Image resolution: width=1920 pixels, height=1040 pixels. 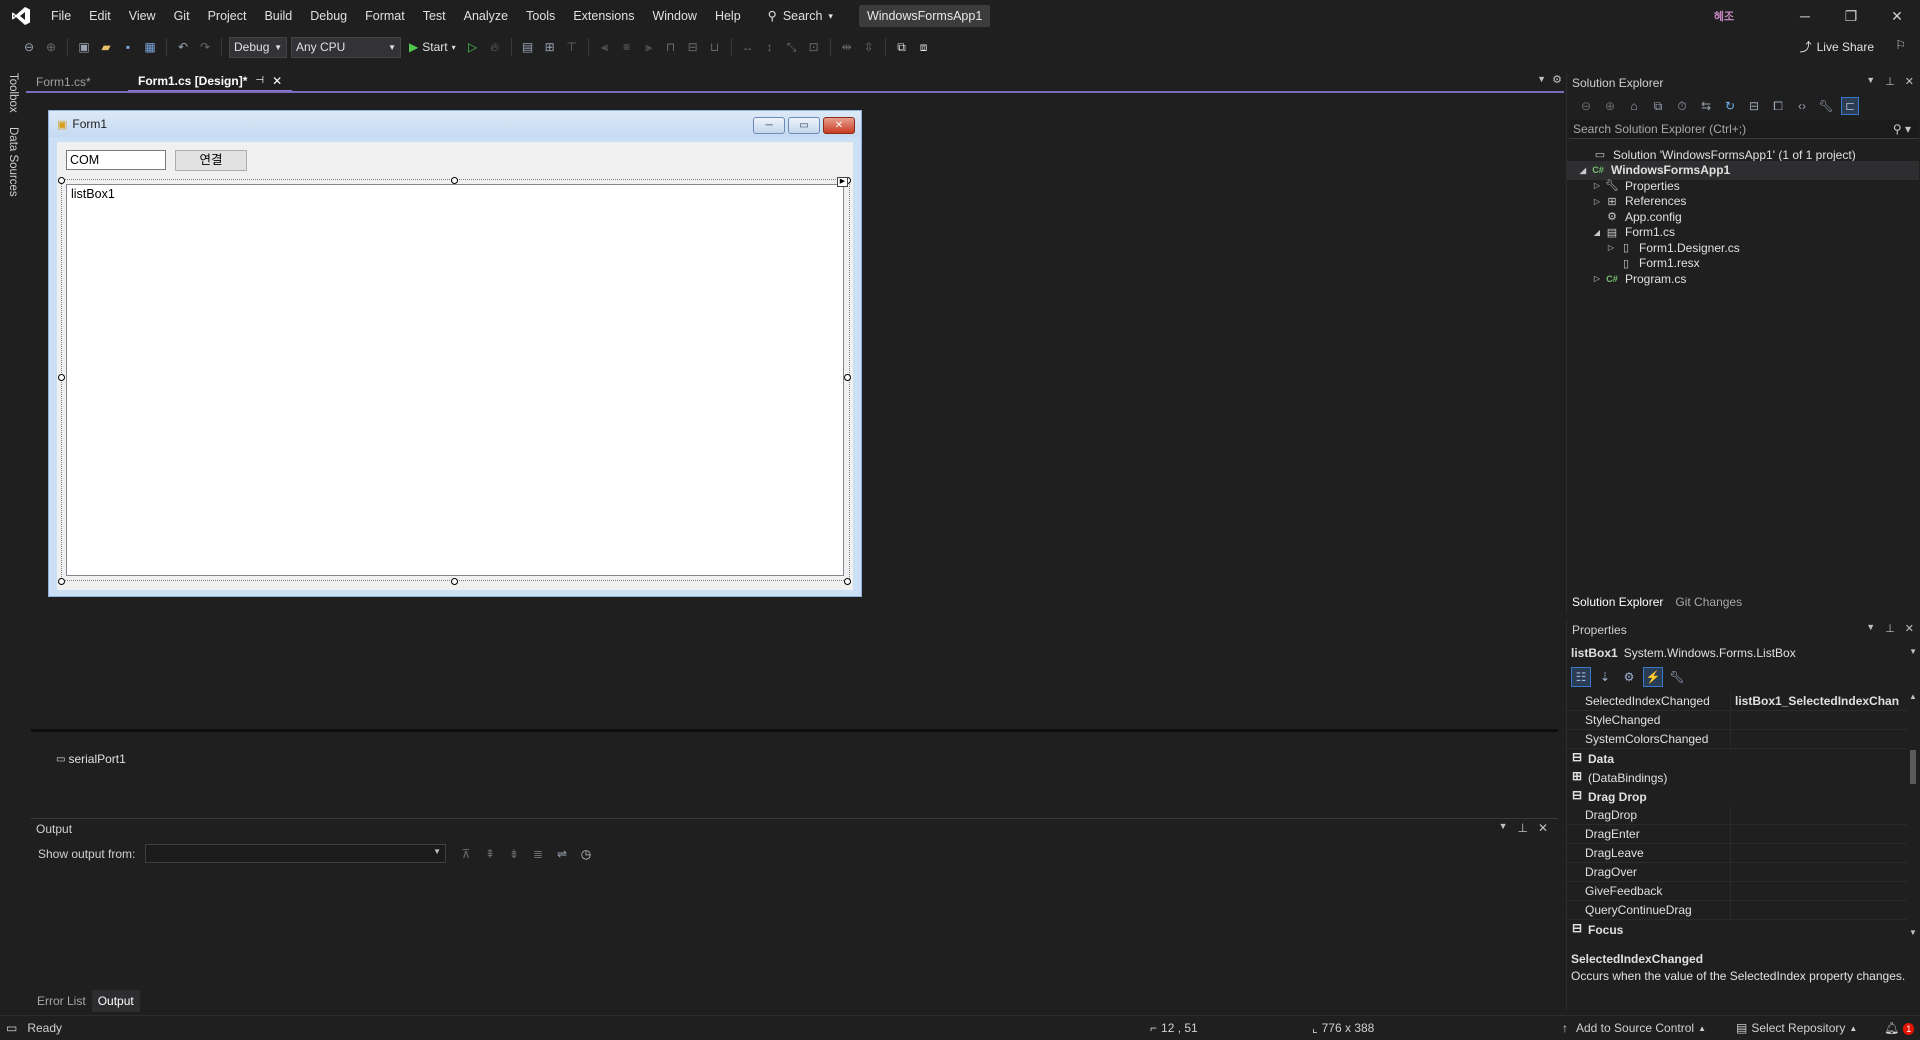 I want to click on property-category-row: ⊟ Data, so click(x=1737, y=758).